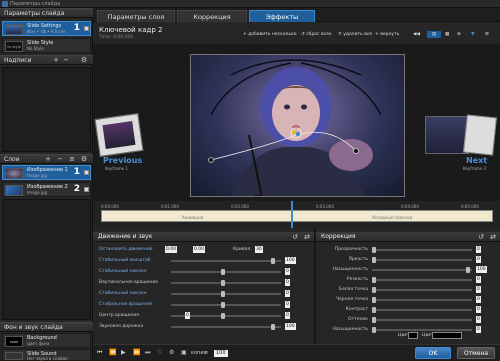  What do you see at coordinates (147, 353) in the screenshot?
I see `skip-end-icon: ⏭` at bounding box center [147, 353].